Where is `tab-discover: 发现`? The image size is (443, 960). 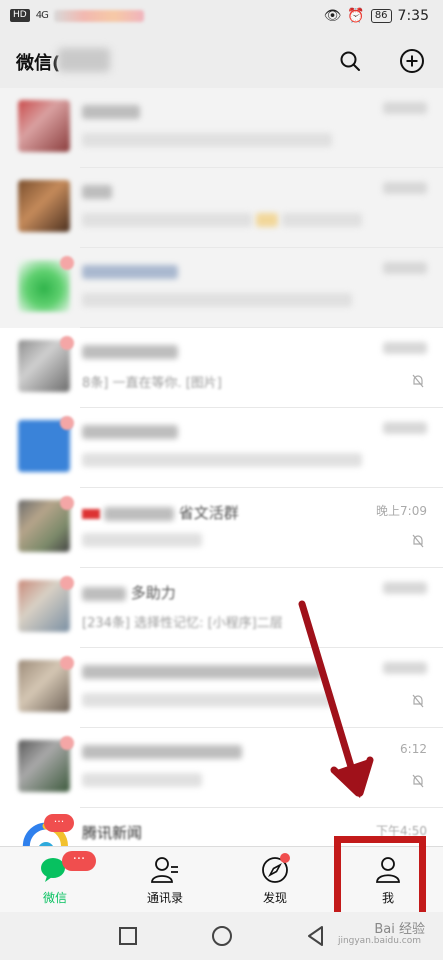
tab-discover: 发现 is located at coordinates (275, 880).